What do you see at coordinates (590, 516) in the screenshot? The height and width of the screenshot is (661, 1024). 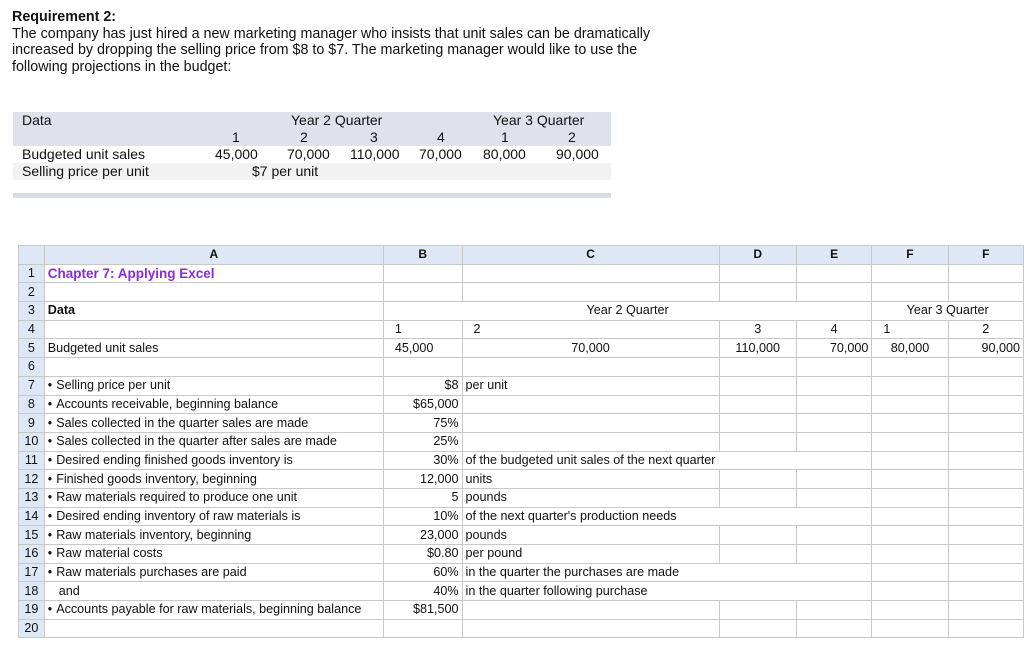 I see `item-note-cell: of the next quarter's production needs` at bounding box center [590, 516].